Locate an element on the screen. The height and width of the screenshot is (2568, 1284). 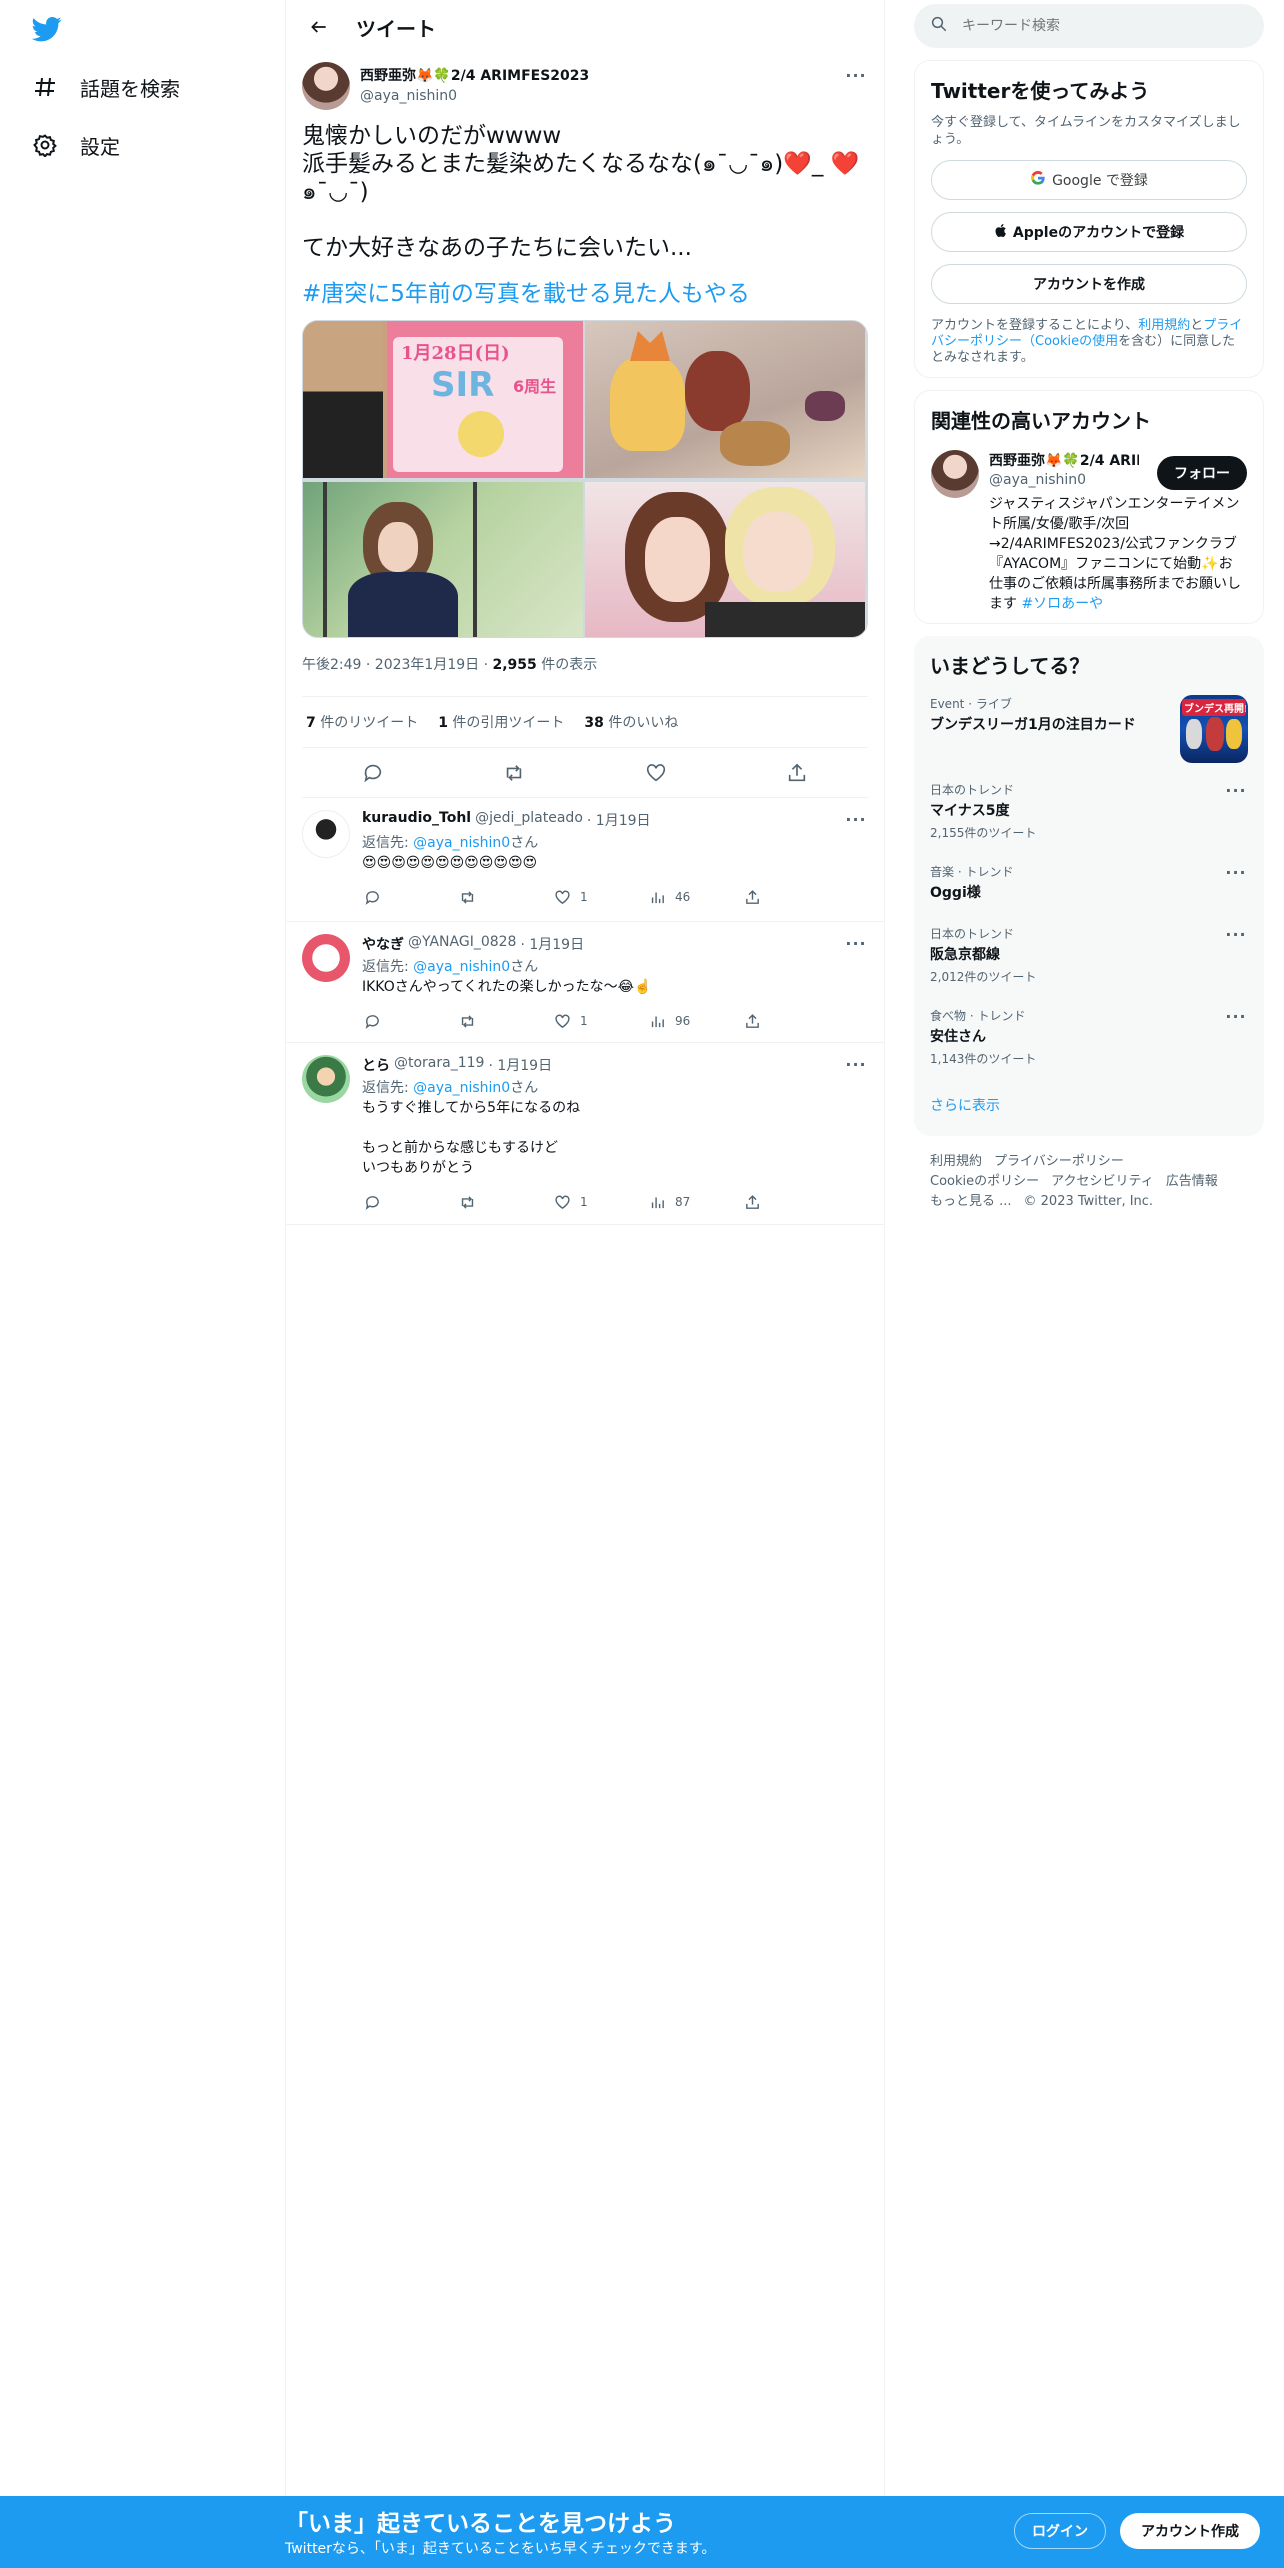
create-account-button: アカウントを作成 is located at coordinates (1089, 284).